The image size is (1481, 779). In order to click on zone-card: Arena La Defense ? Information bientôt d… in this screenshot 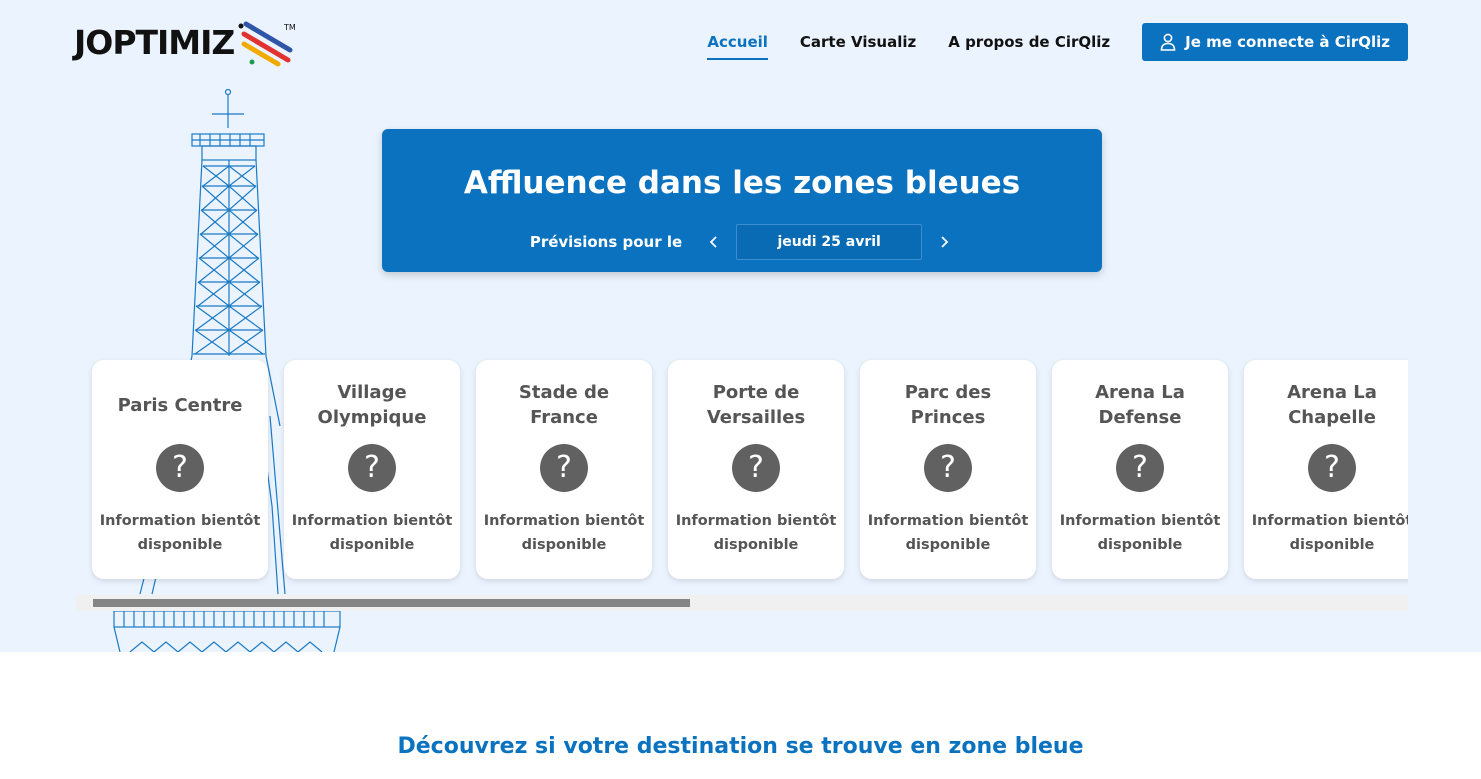, I will do `click(1140, 469)`.